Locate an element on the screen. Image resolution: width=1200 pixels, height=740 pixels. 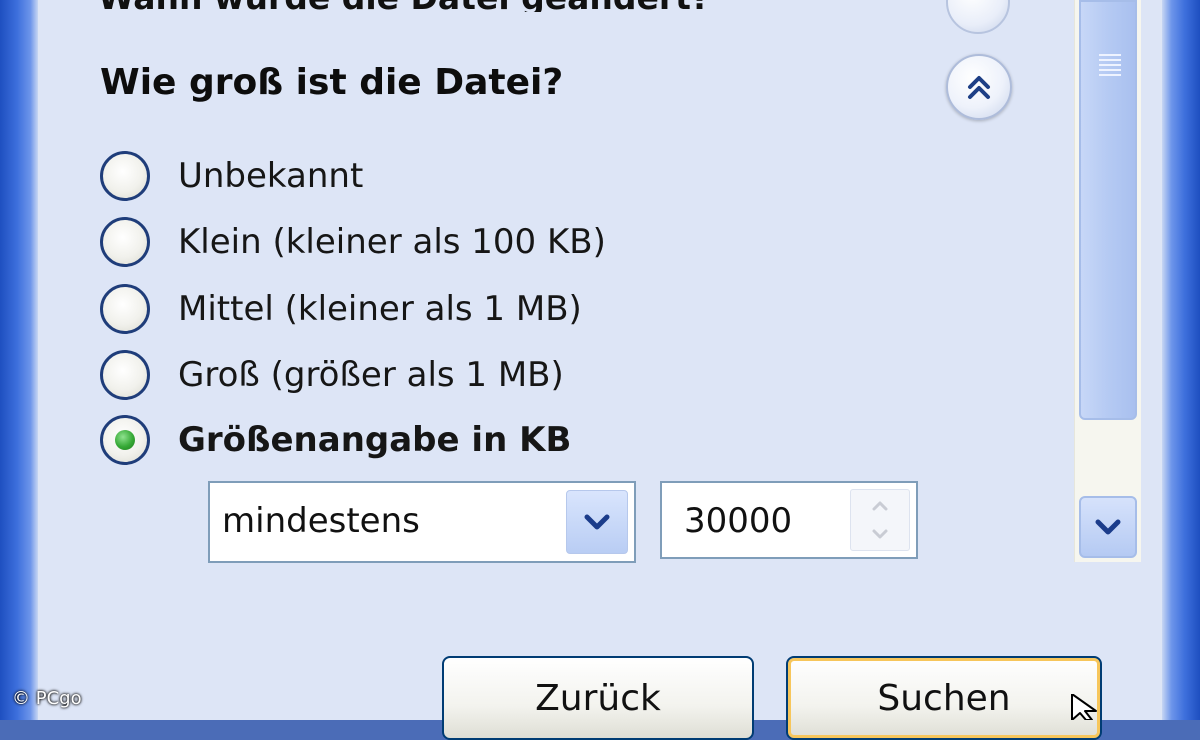
double-chevron-up-icon is located at coordinates (979, 87).